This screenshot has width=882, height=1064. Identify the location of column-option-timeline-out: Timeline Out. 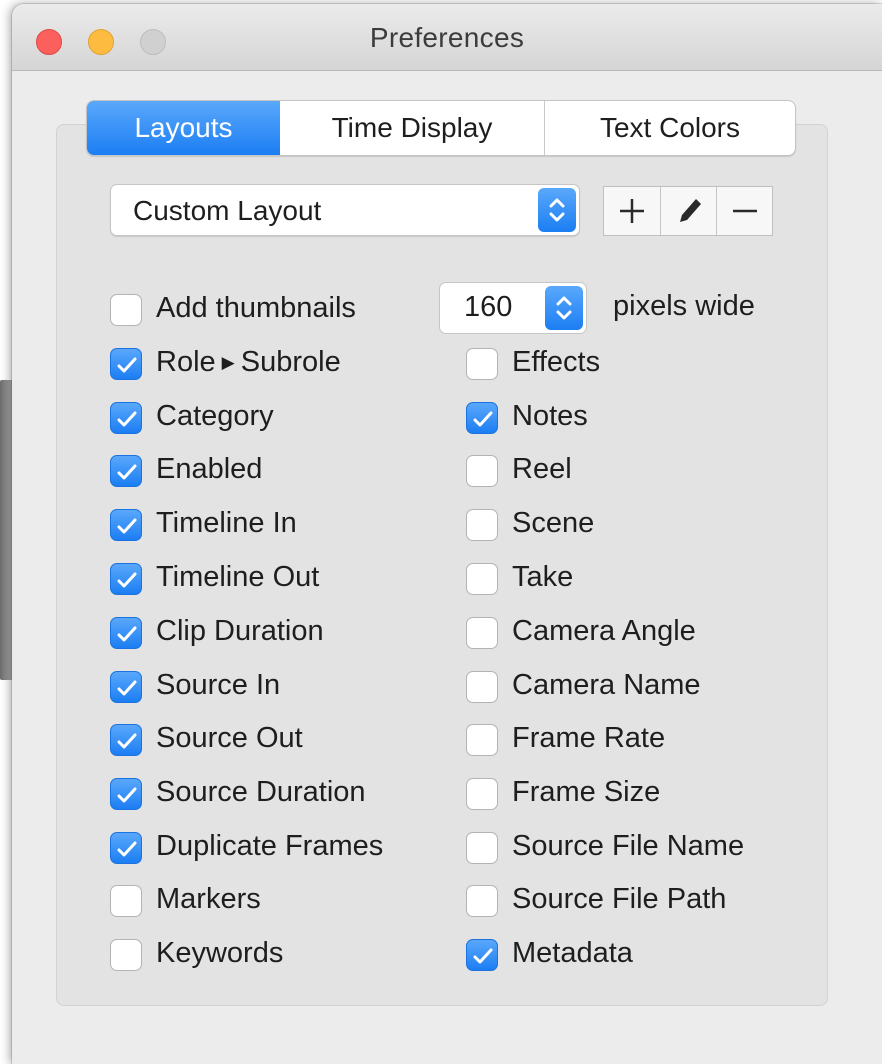
(280, 581).